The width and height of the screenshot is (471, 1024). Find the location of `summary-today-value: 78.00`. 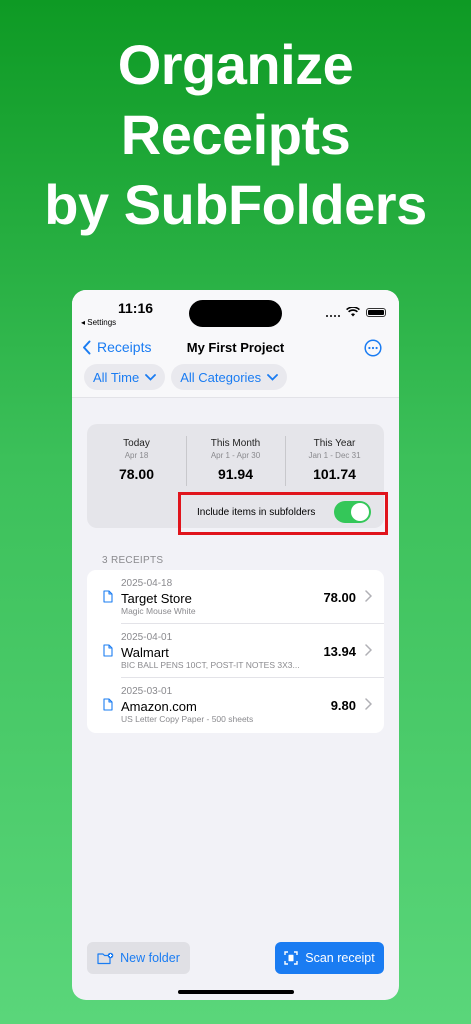

summary-today-value: 78.00 is located at coordinates (136, 474).